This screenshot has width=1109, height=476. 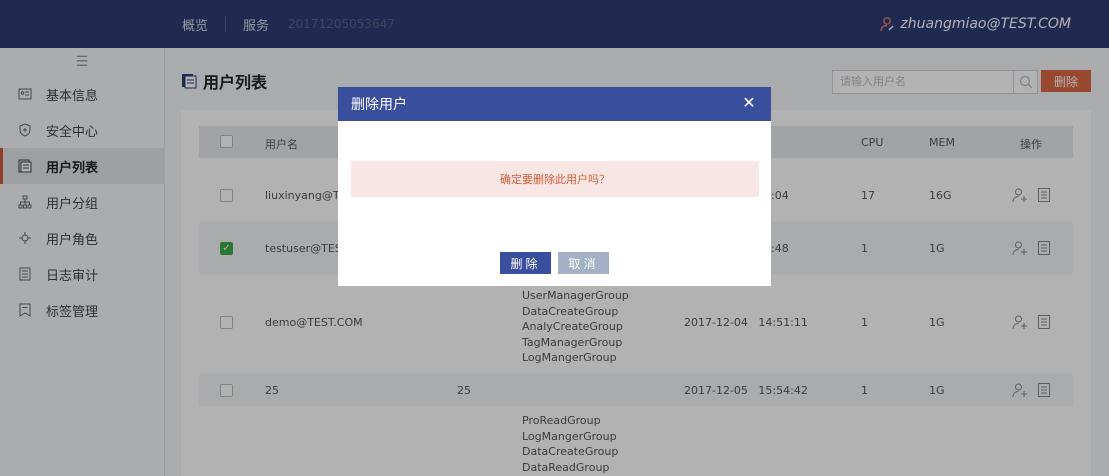 What do you see at coordinates (555, 179) in the screenshot?
I see `confirm-message: 确定要删除此用户吗？` at bounding box center [555, 179].